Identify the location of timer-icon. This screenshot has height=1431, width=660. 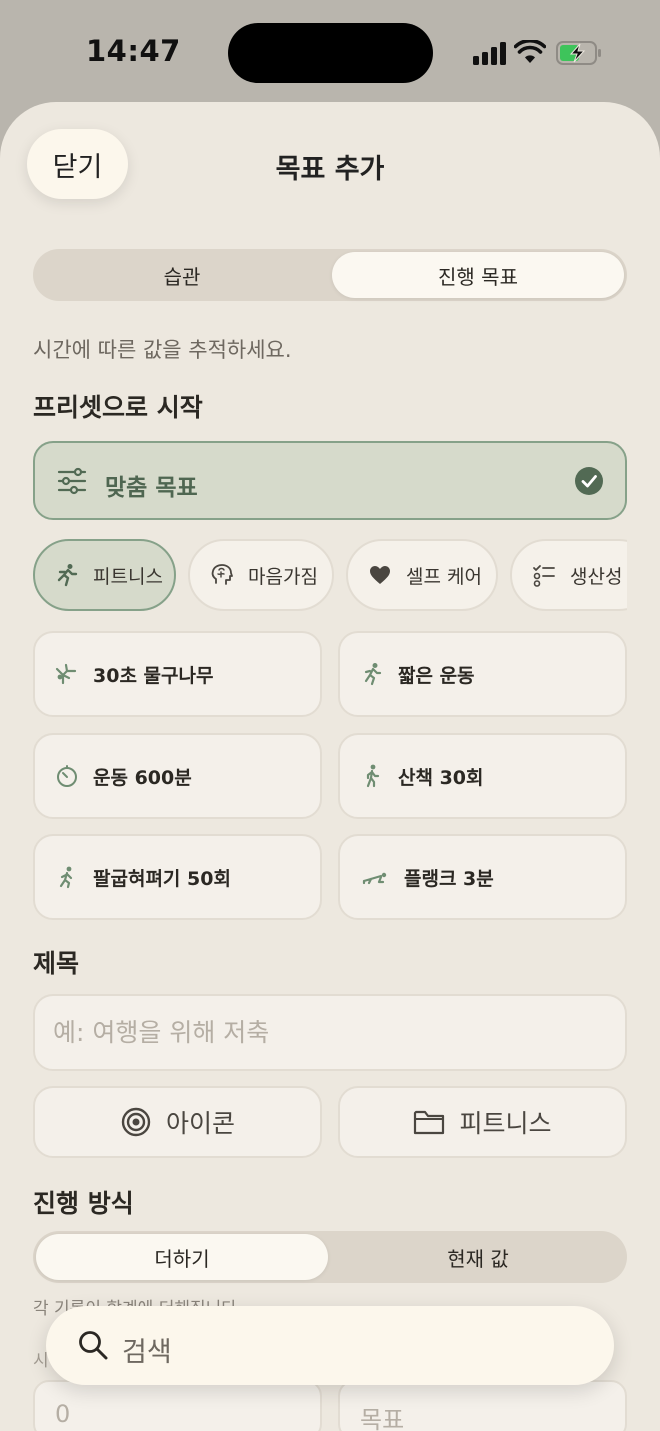
(67, 776).